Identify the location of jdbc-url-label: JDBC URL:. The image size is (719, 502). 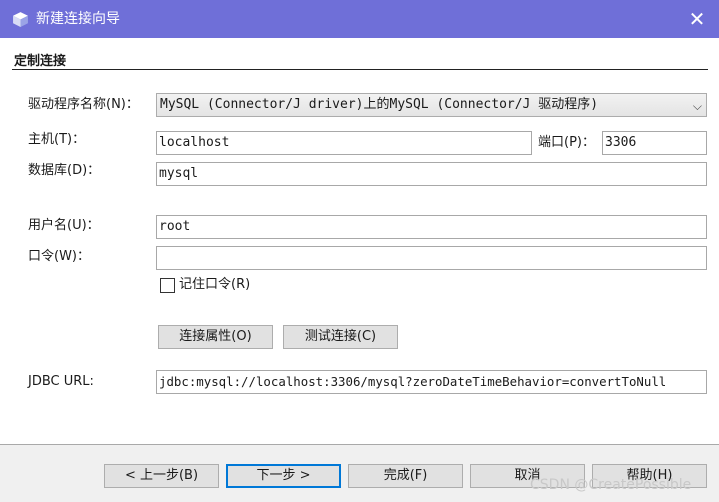
(61, 381).